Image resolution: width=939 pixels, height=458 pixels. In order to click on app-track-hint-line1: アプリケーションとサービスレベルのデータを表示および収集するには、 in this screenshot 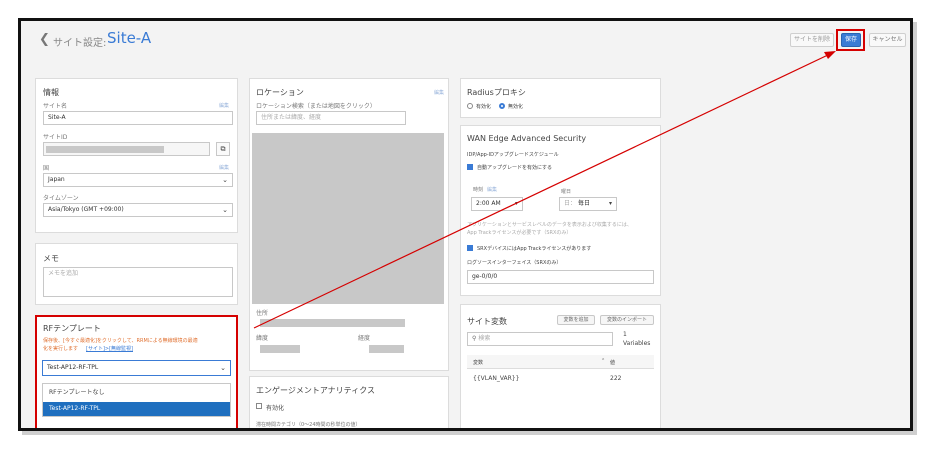, I will do `click(549, 225)`.